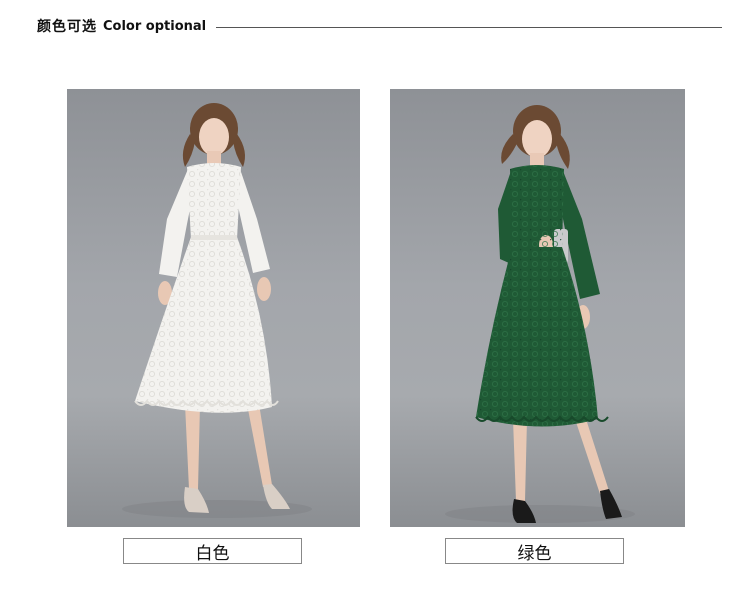  I want to click on color-option-green-label: 绿色, so click(534, 551).